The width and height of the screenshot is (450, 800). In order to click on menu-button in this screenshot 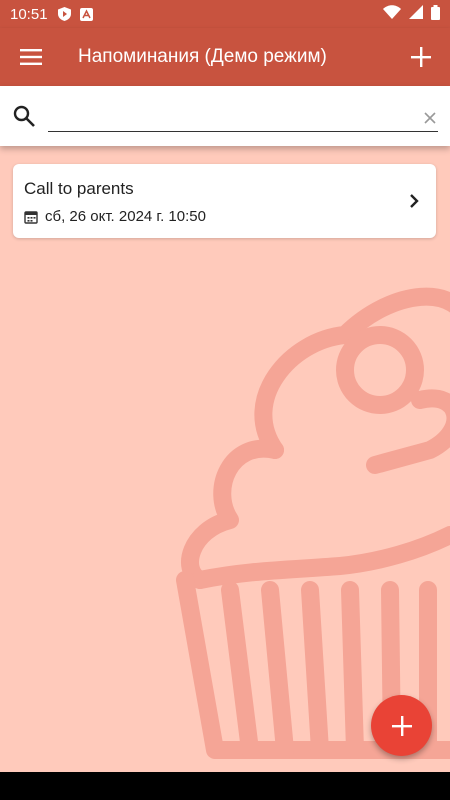, I will do `click(31, 57)`.